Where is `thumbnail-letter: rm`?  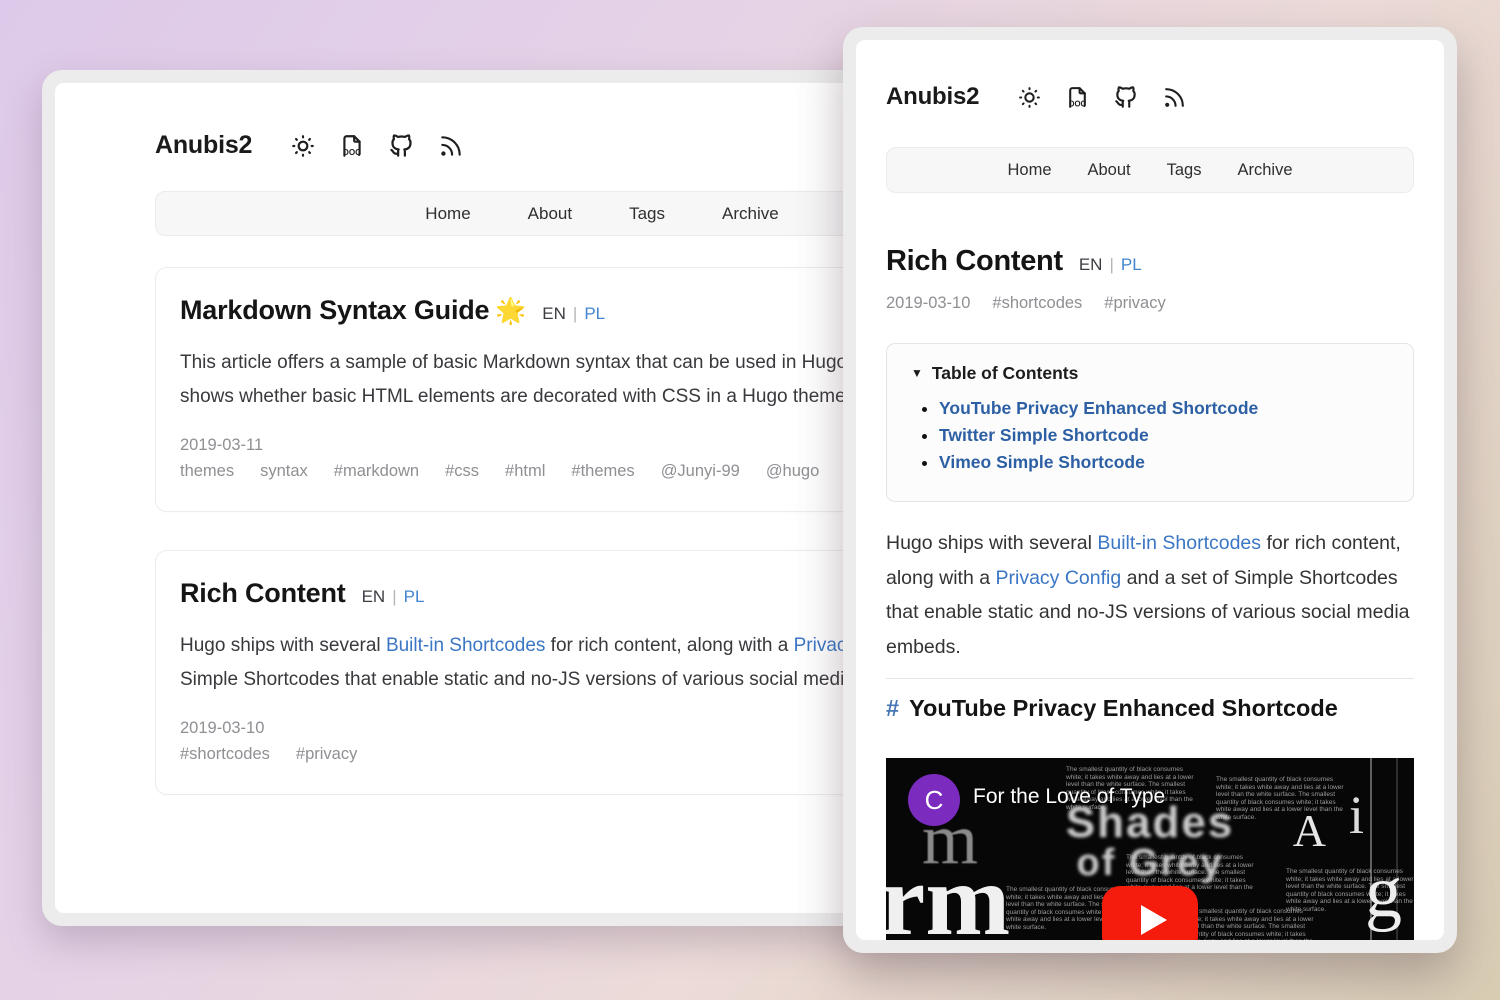
thumbnail-letter: rm is located at coordinates (948, 892).